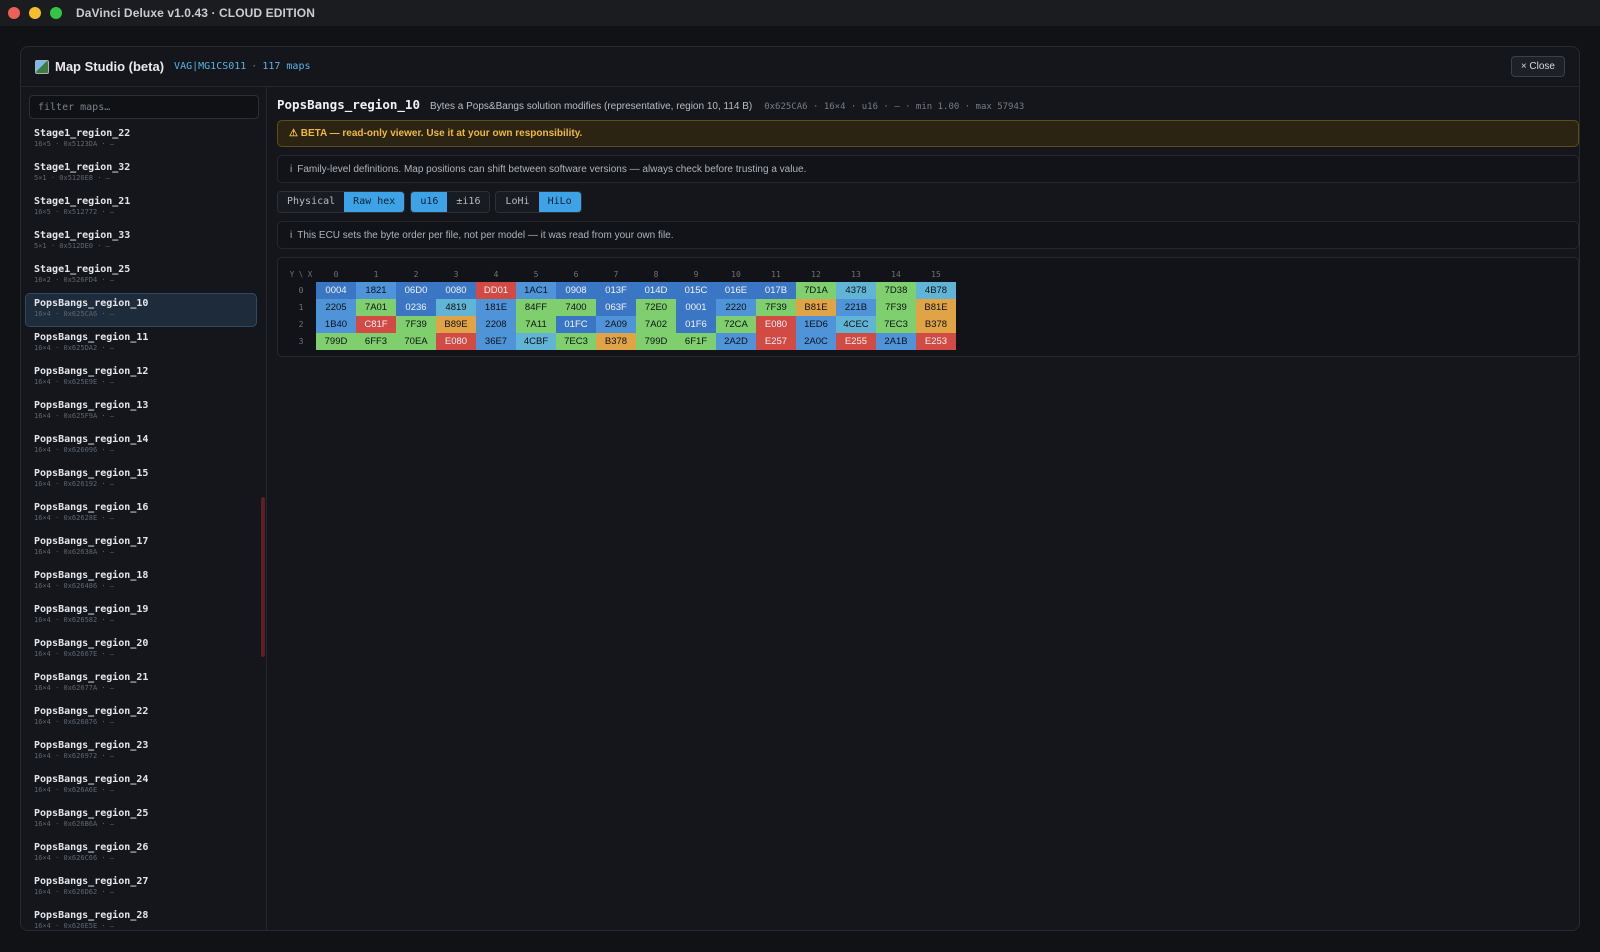  I want to click on grid-cell: 181E, so click(496, 307).